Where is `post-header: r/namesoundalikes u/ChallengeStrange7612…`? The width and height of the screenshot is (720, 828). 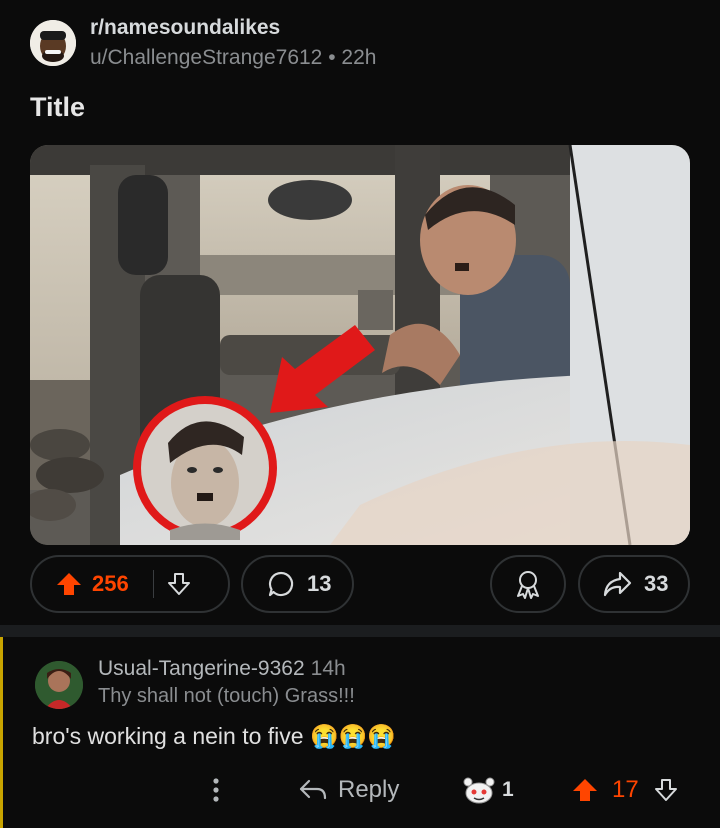
post-header: r/namesoundalikes u/ChallengeStrange7612… is located at coordinates (360, 46).